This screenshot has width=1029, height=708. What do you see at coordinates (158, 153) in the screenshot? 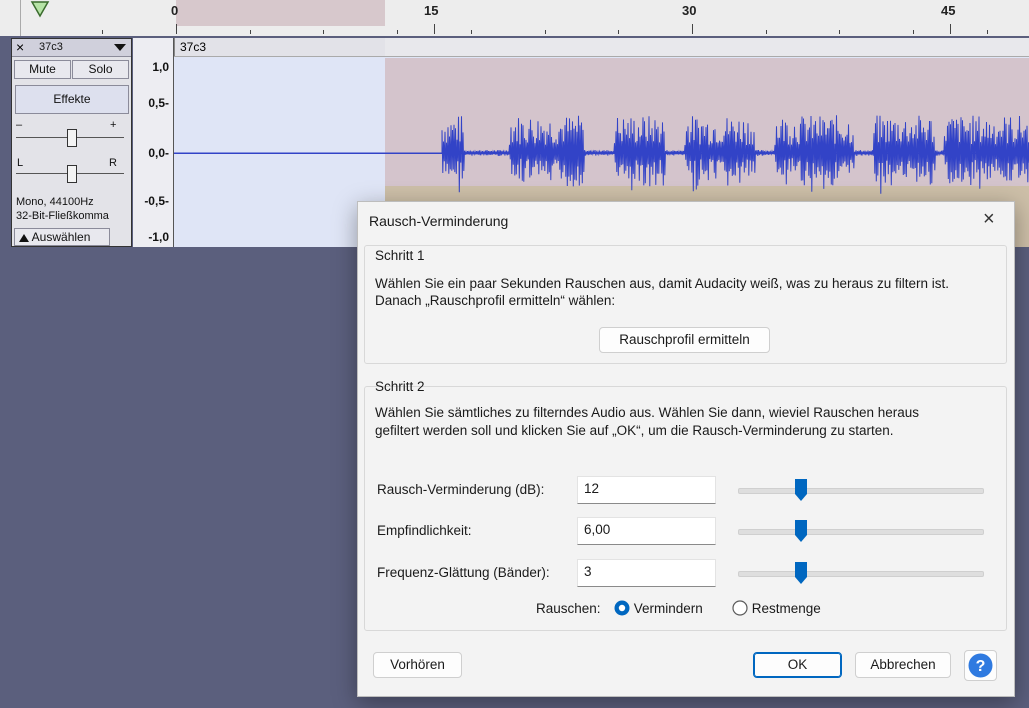
I see `vruler-label: 0,0-` at bounding box center [158, 153].